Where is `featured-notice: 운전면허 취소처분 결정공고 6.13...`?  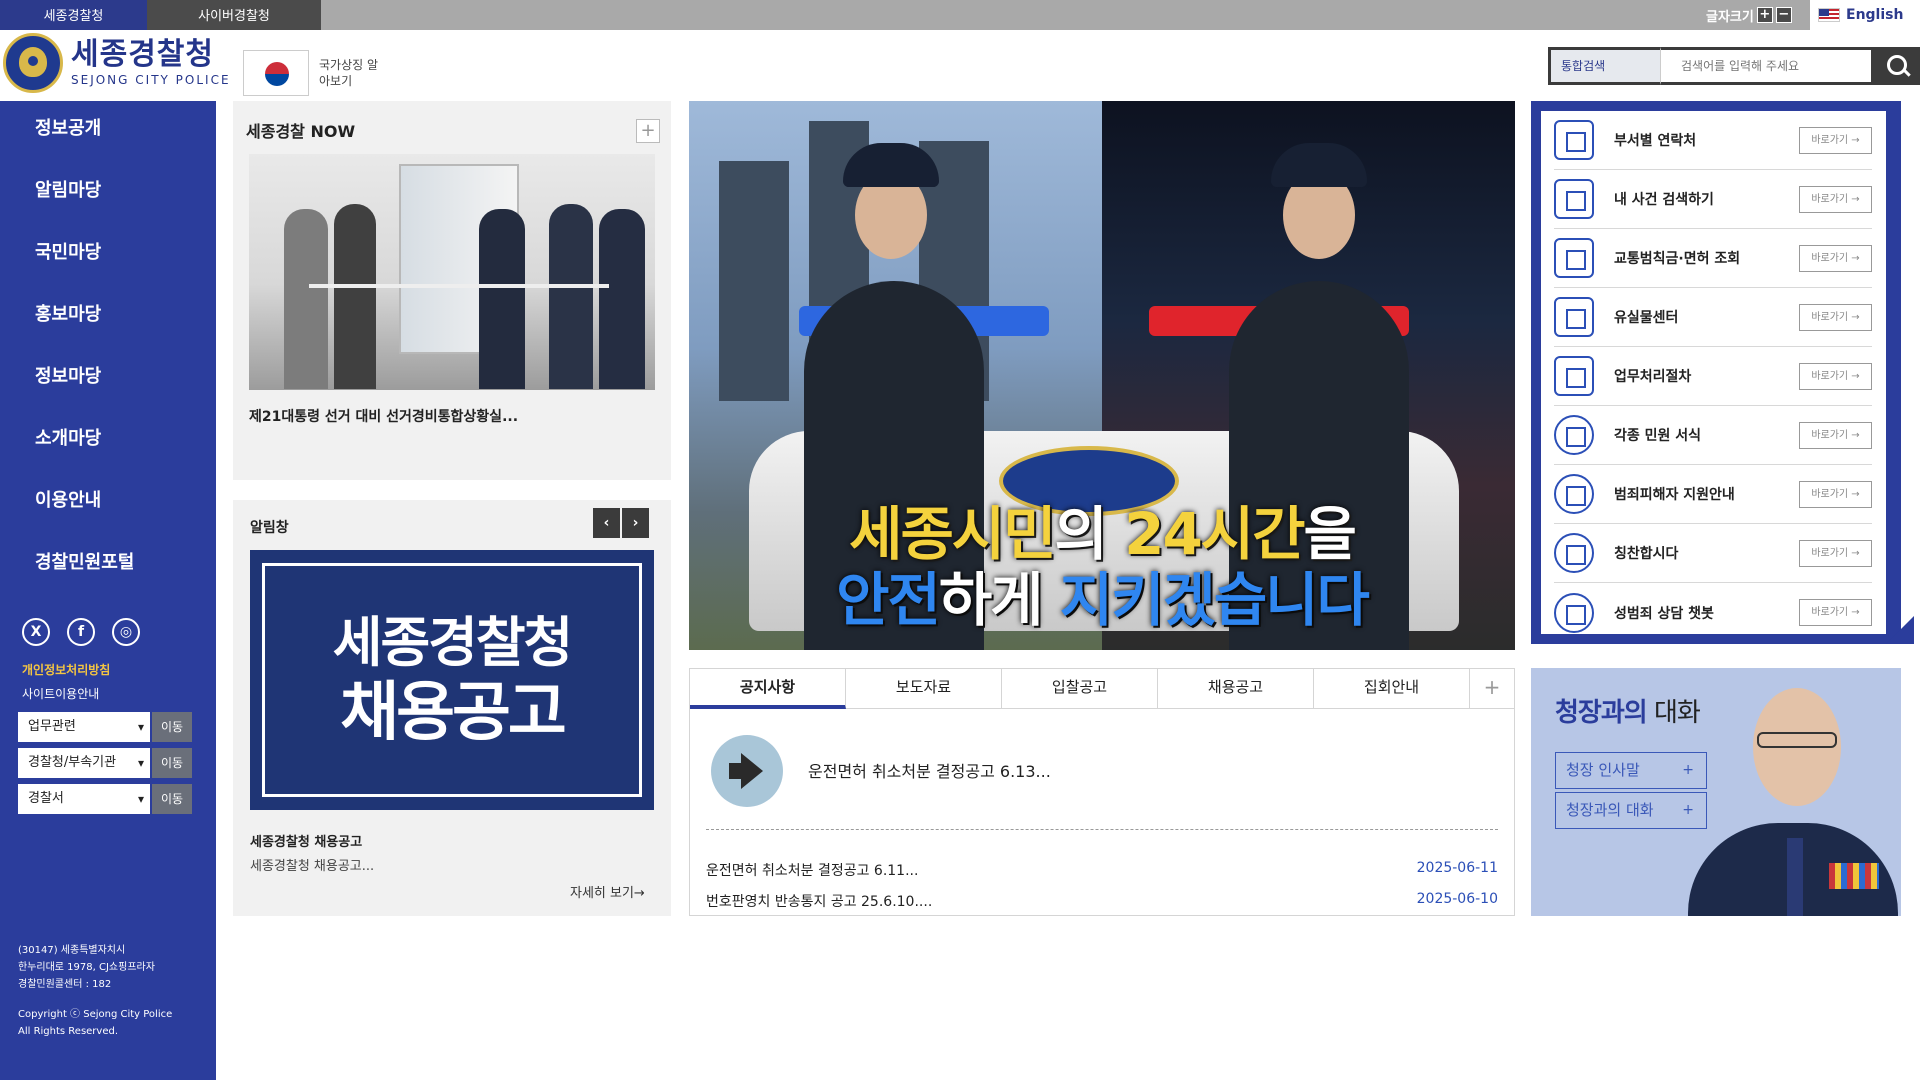 featured-notice: 운전면허 취소처분 결정공고 6.13... is located at coordinates (929, 770).